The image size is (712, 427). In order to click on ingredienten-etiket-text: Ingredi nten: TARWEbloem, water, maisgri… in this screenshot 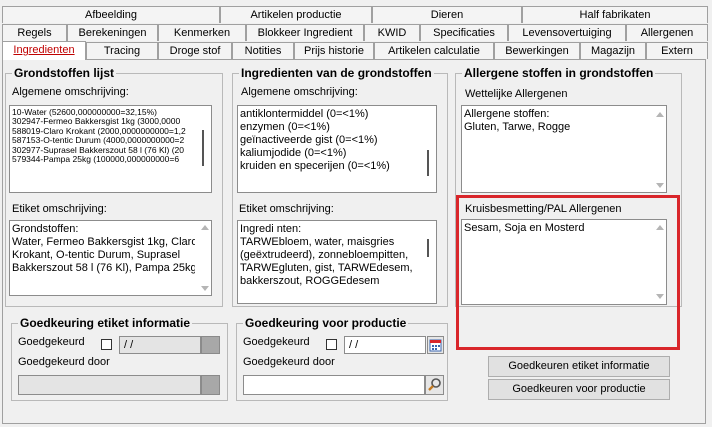, I will do `click(337, 262)`.